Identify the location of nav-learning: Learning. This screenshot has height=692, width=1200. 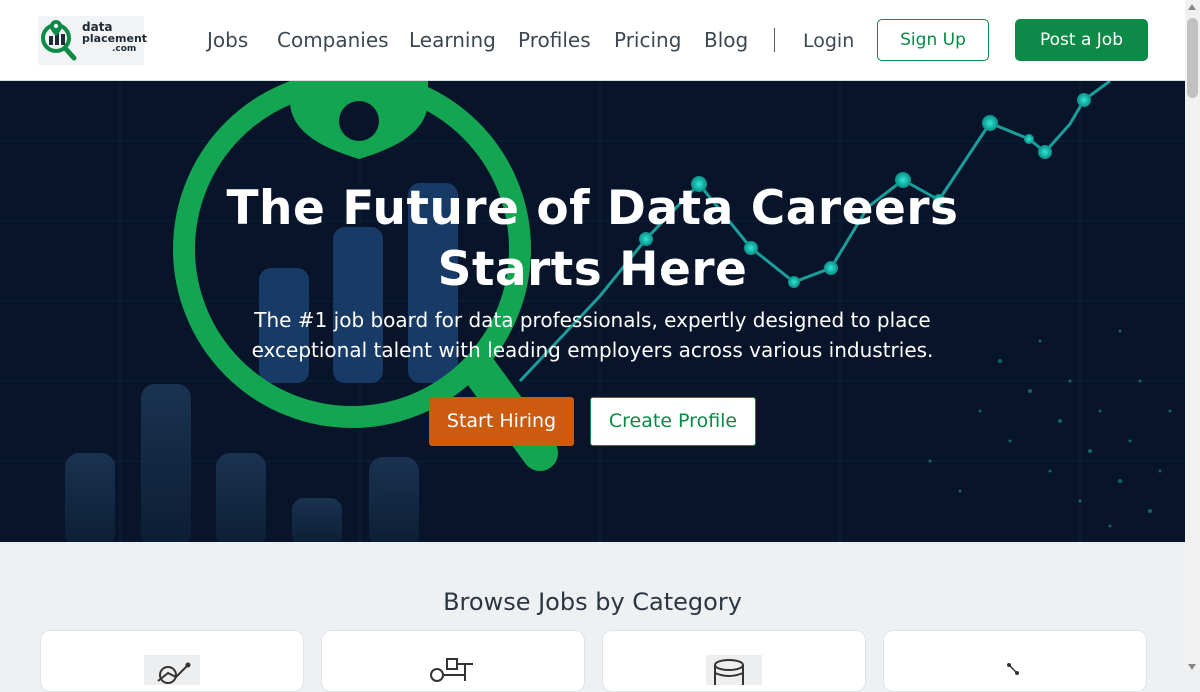
(452, 40).